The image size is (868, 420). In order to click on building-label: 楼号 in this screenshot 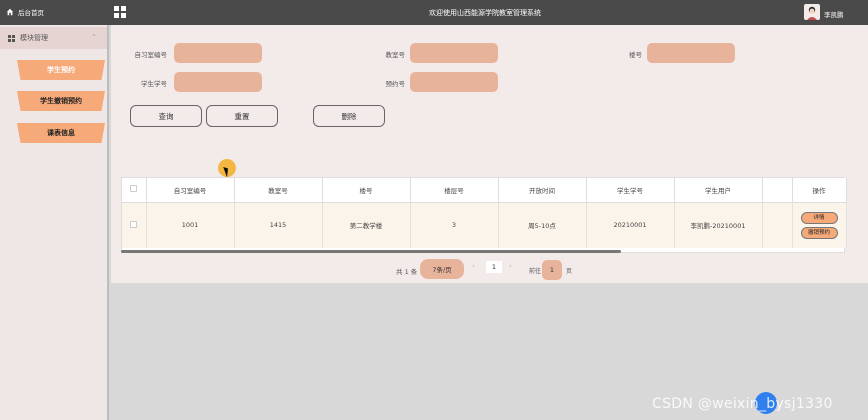, I will do `click(635, 55)`.